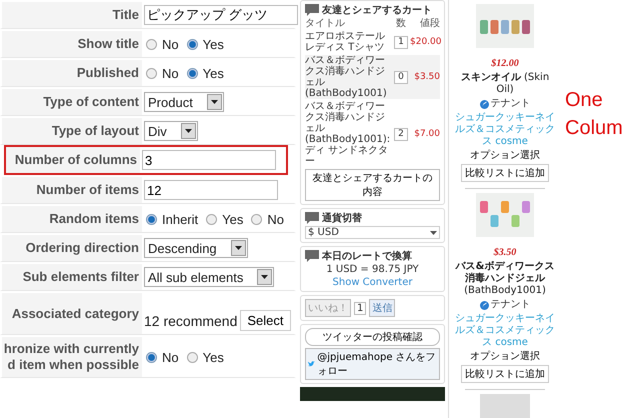 The height and width of the screenshot is (418, 634). Describe the element at coordinates (505, 64) in the screenshot. I see `product-price: $12.00` at that location.